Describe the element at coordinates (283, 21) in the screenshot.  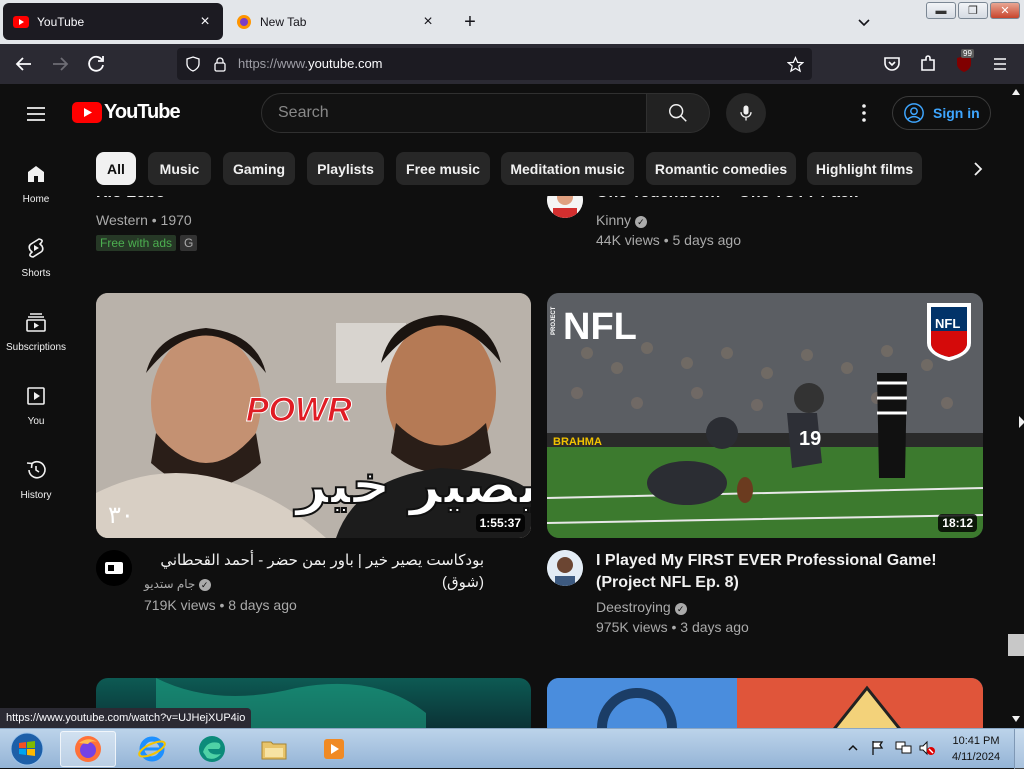
I see `tab-title: New Tab` at that location.